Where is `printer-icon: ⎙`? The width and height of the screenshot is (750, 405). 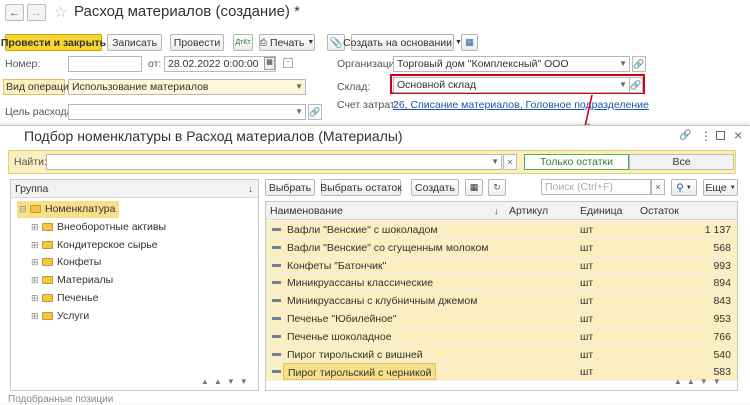
printer-icon: ⎙ is located at coordinates (263, 42).